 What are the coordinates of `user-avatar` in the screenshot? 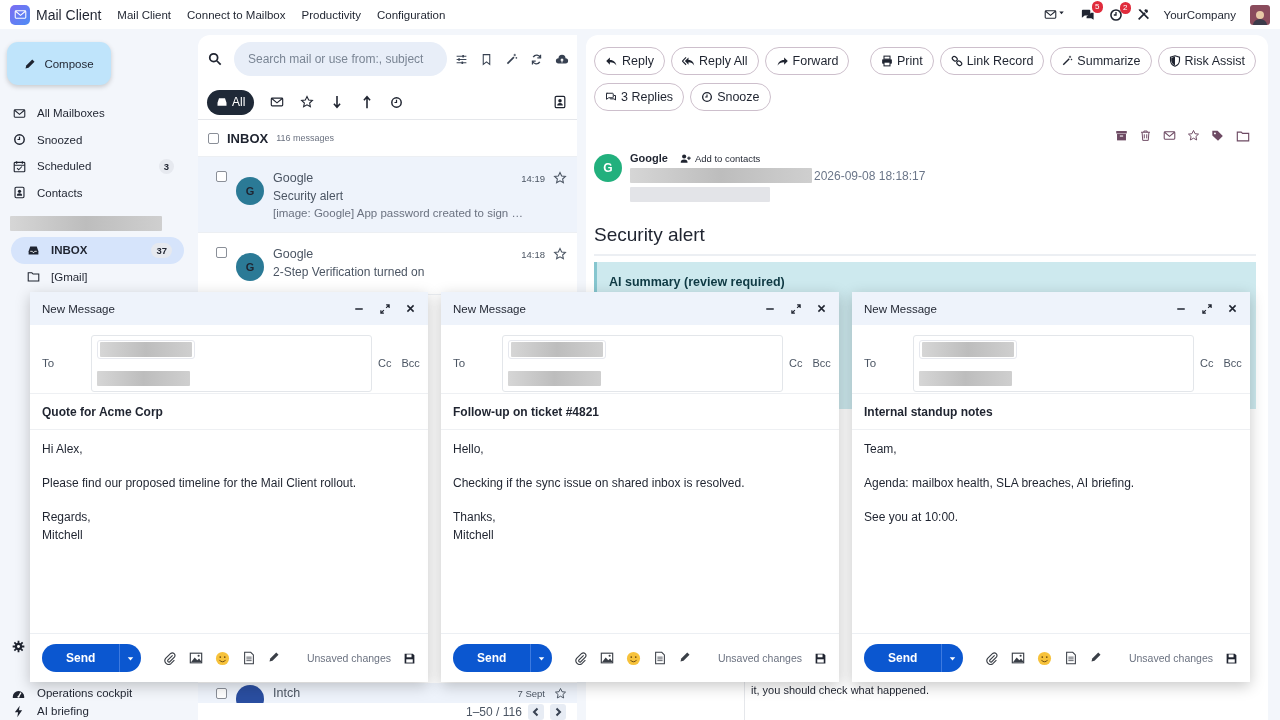 It's located at (1260, 14).